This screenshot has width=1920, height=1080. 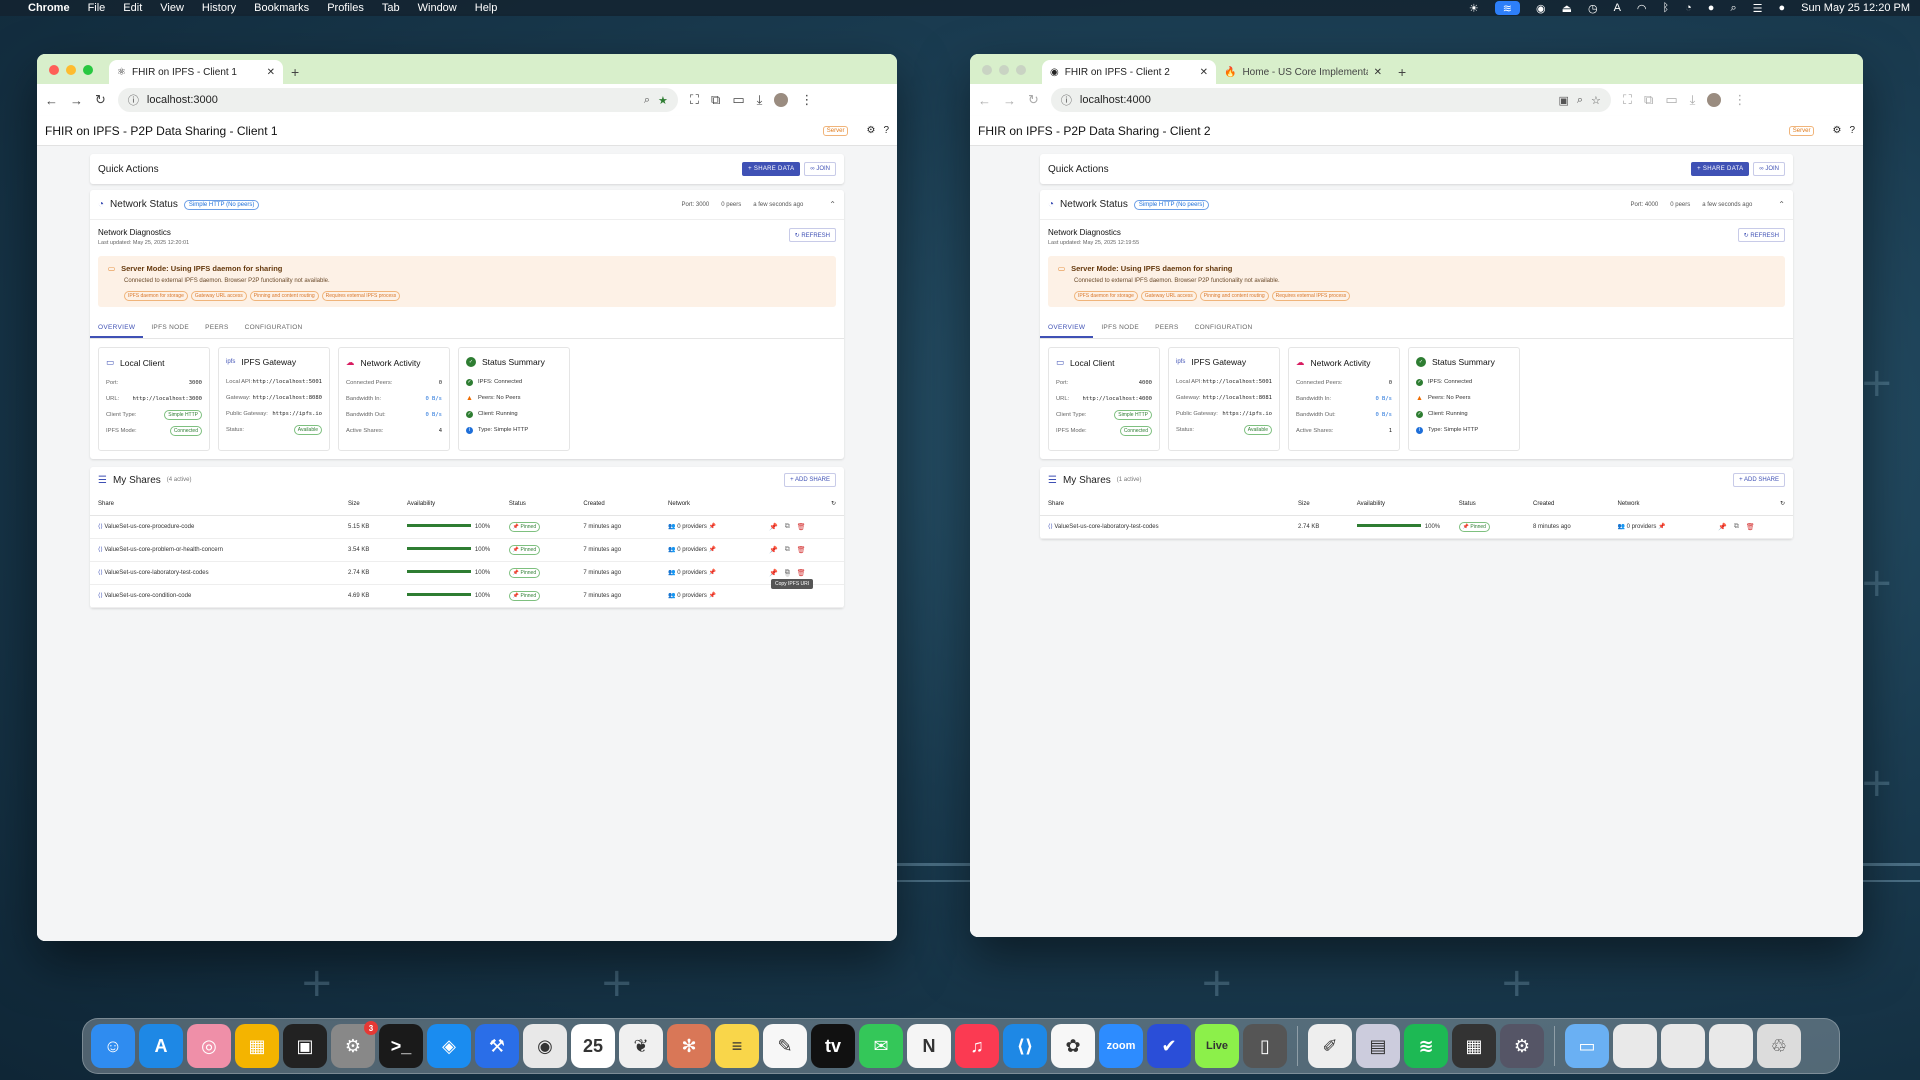 I want to click on menu-file: File, so click(x=97, y=8).